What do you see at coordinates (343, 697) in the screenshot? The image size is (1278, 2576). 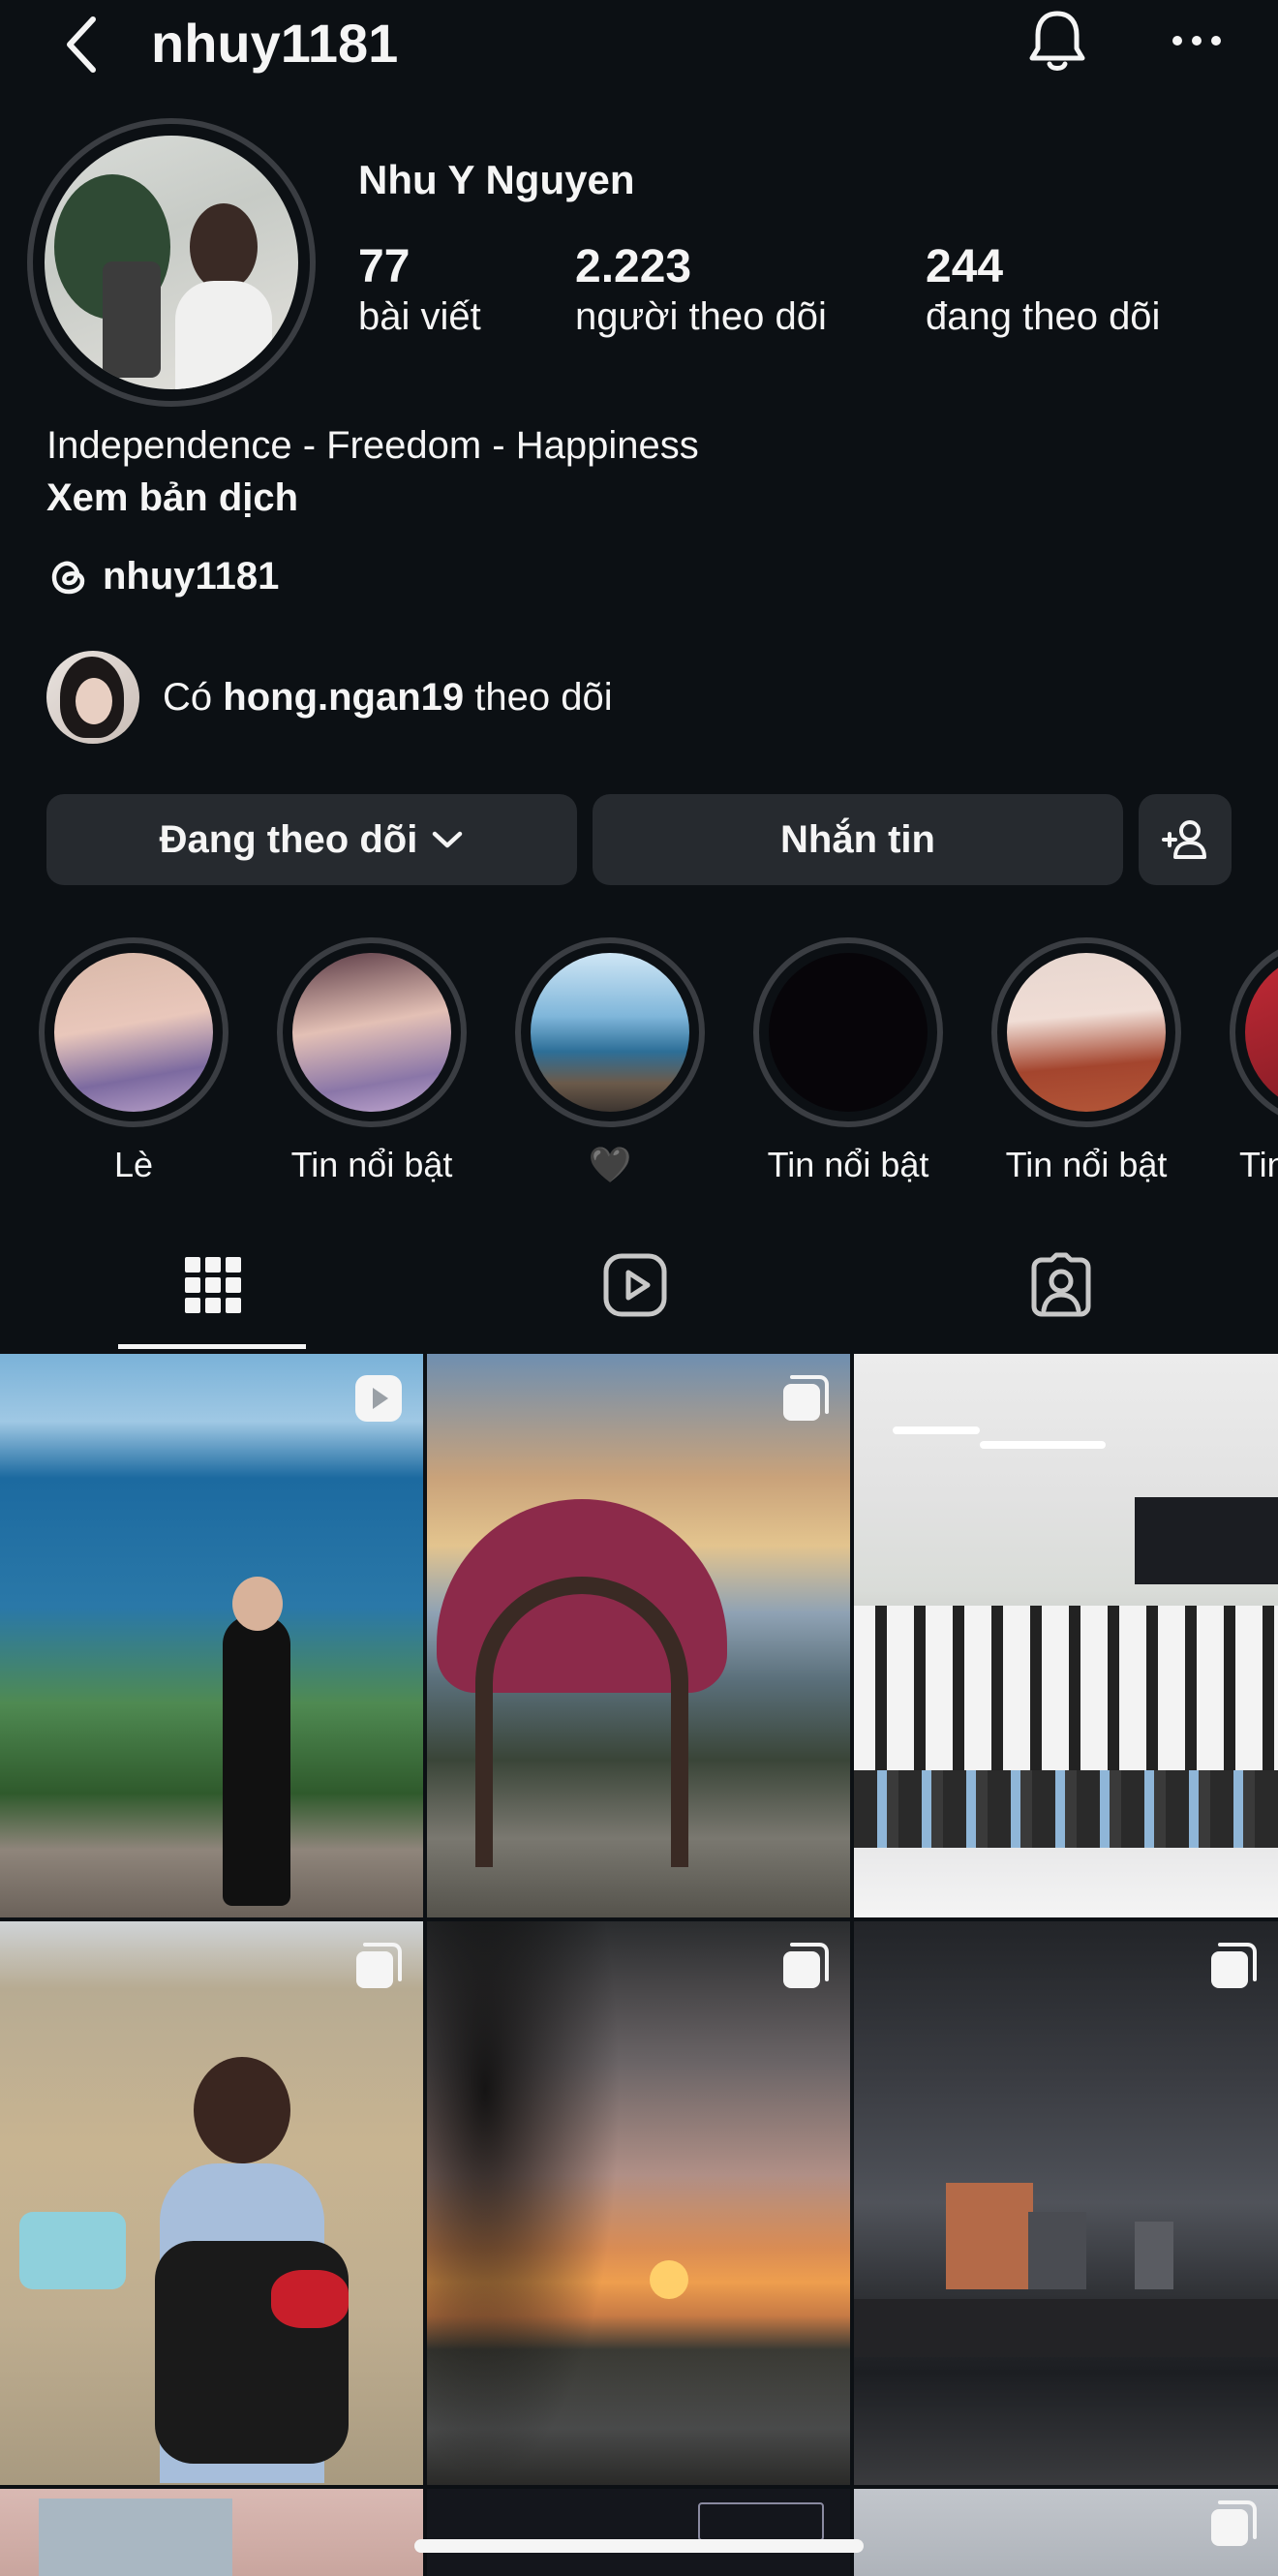 I see `followed-by-user: hong.ngan19` at bounding box center [343, 697].